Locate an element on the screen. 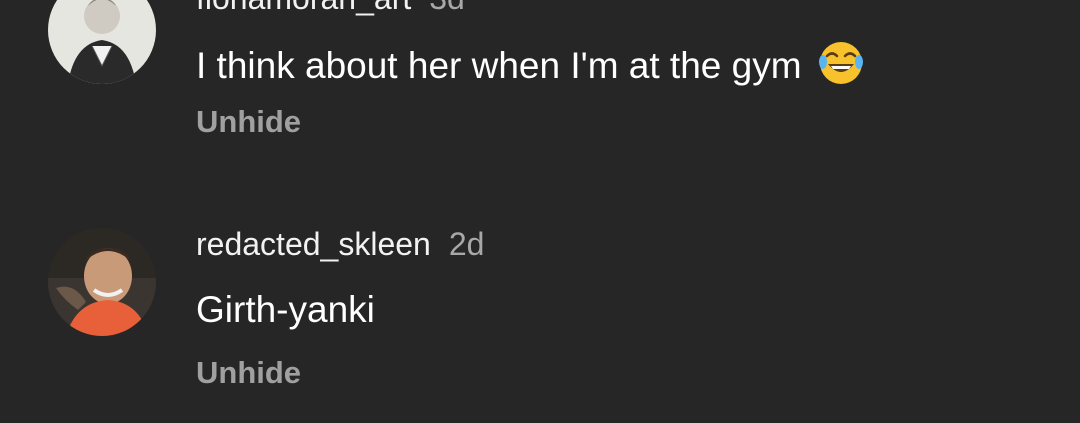 The height and width of the screenshot is (423, 1080). username-link: redacted_skleen is located at coordinates (313, 244).